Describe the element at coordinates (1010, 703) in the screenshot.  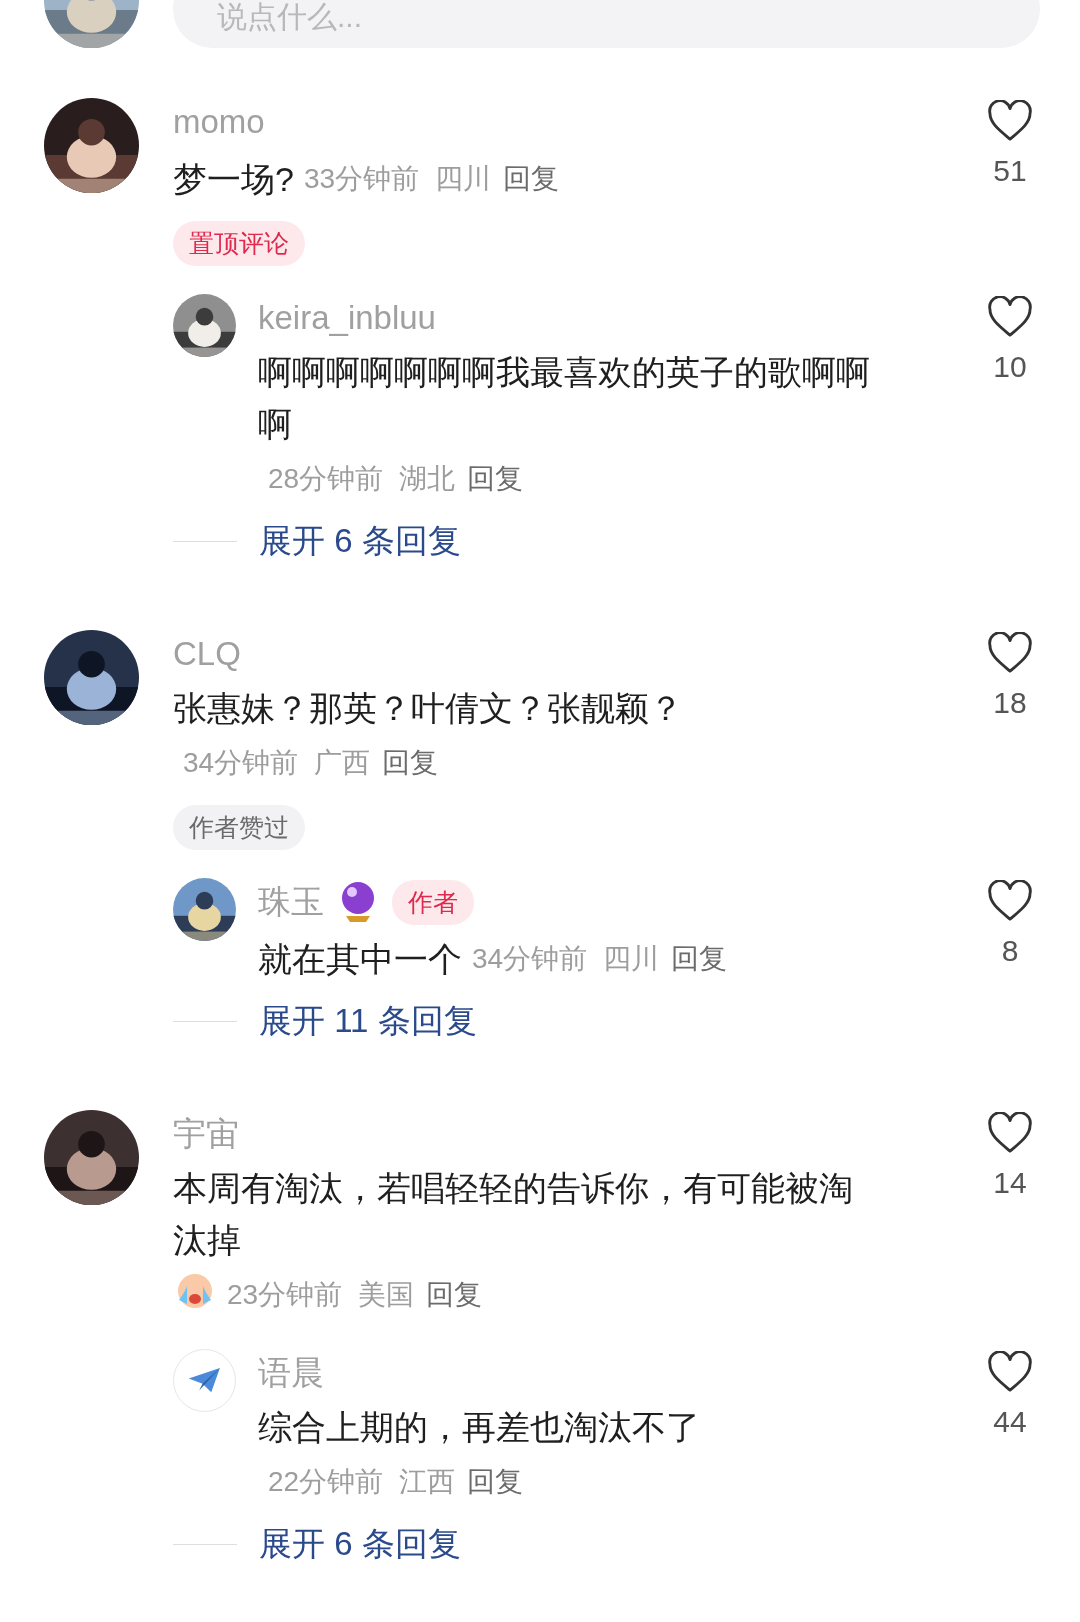
I see `like-count: 18` at that location.